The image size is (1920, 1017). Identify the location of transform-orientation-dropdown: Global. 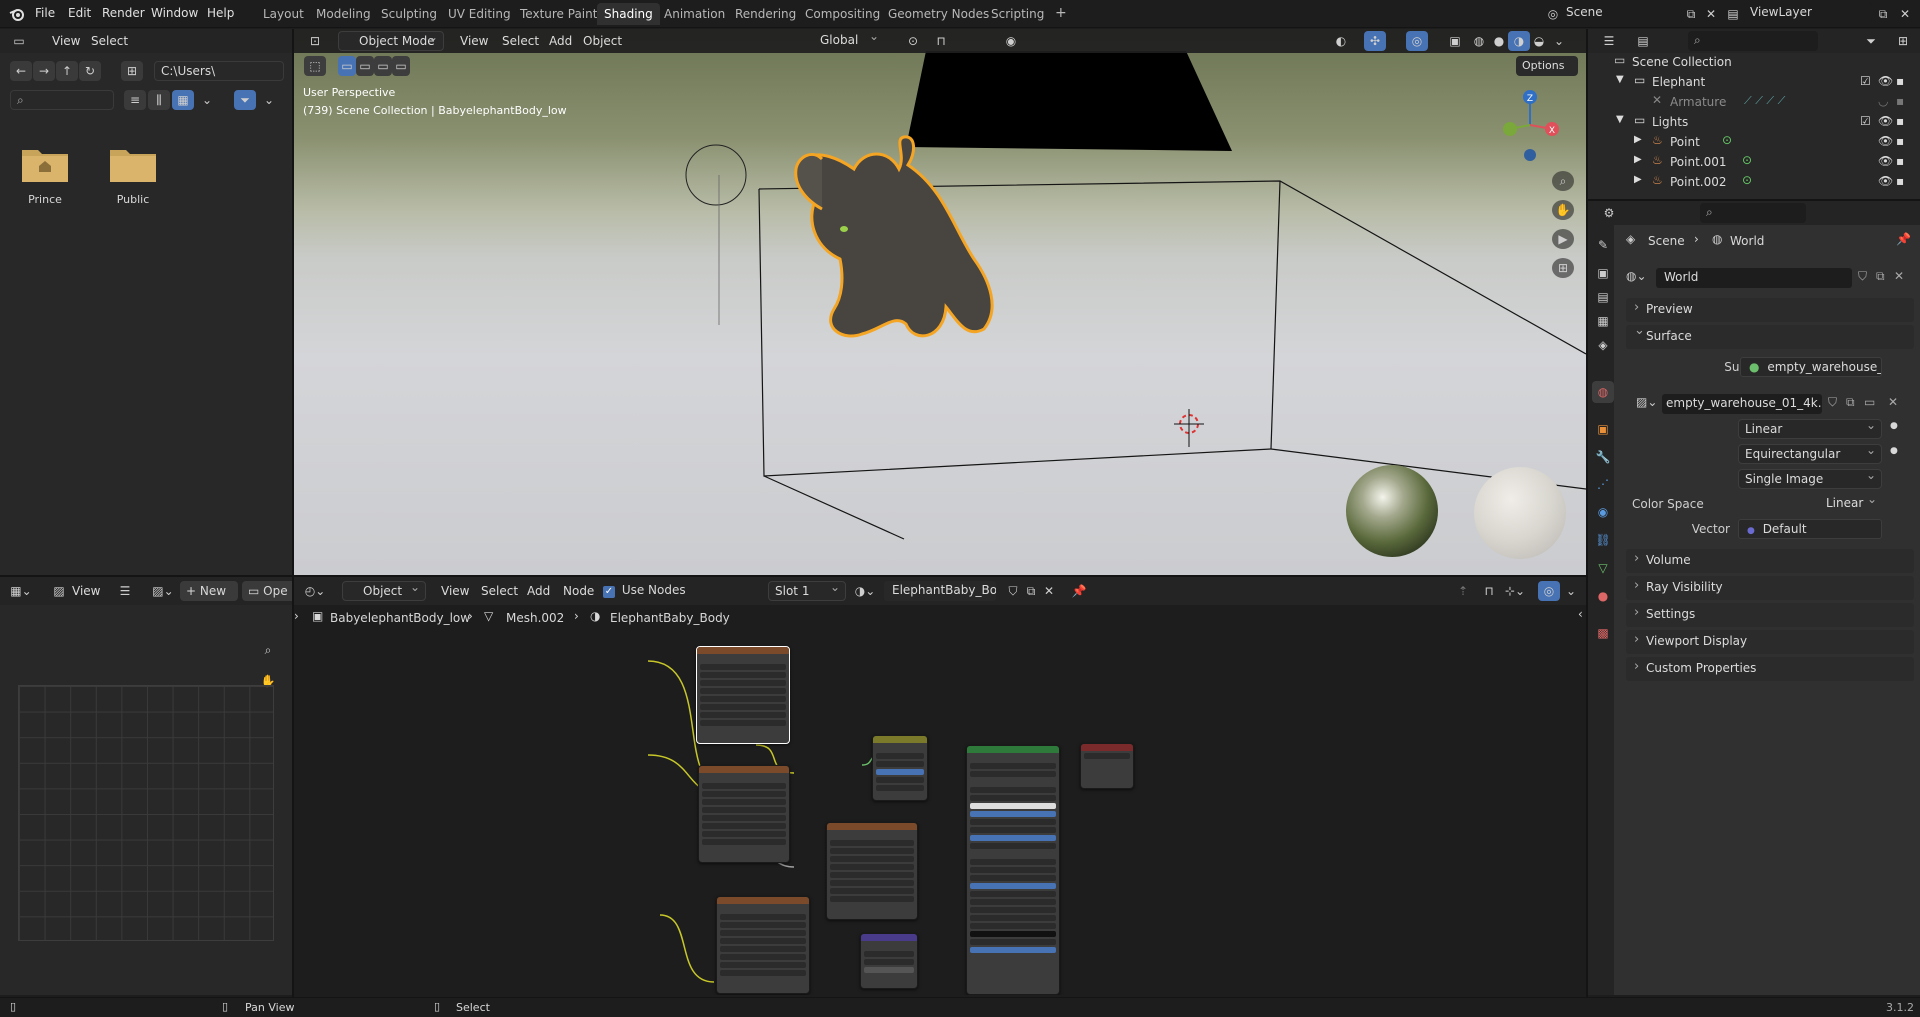
(849, 40).